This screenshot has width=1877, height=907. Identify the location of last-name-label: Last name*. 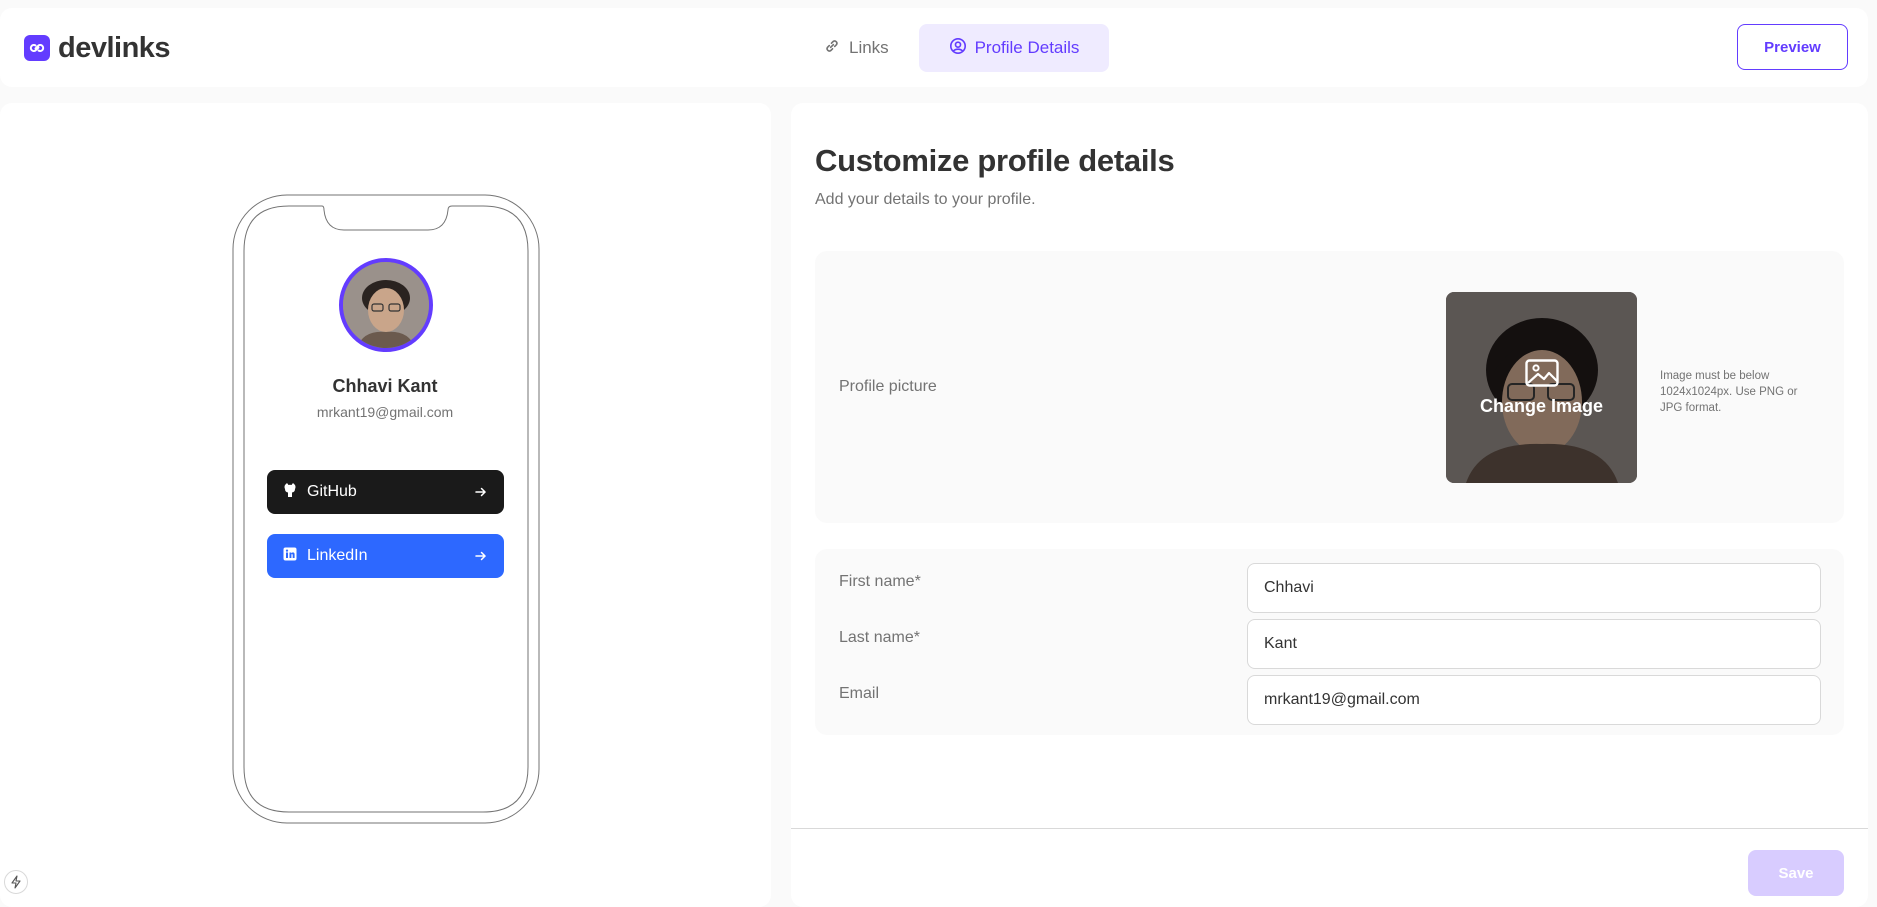
(879, 637).